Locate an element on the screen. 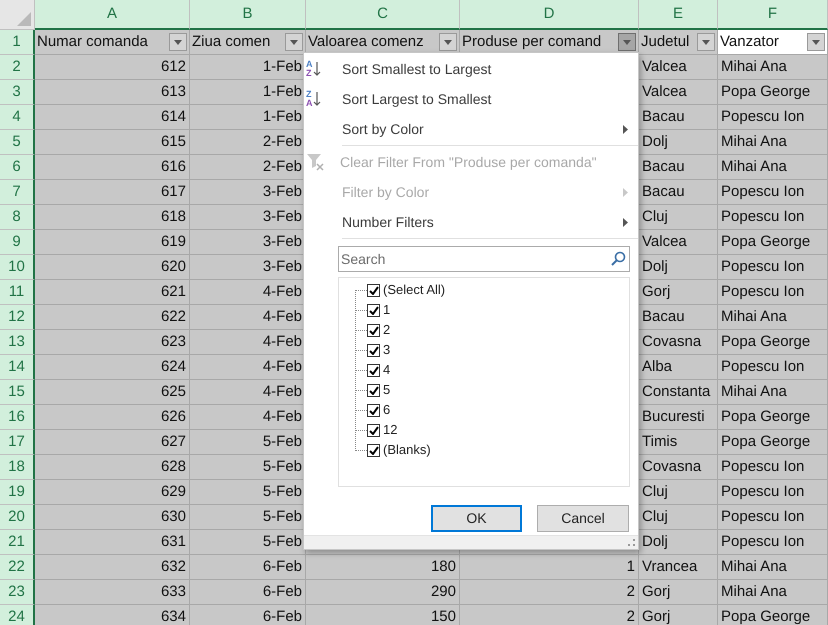 This screenshot has height=625, width=828. table-cell-text: 617 is located at coordinates (173, 192).